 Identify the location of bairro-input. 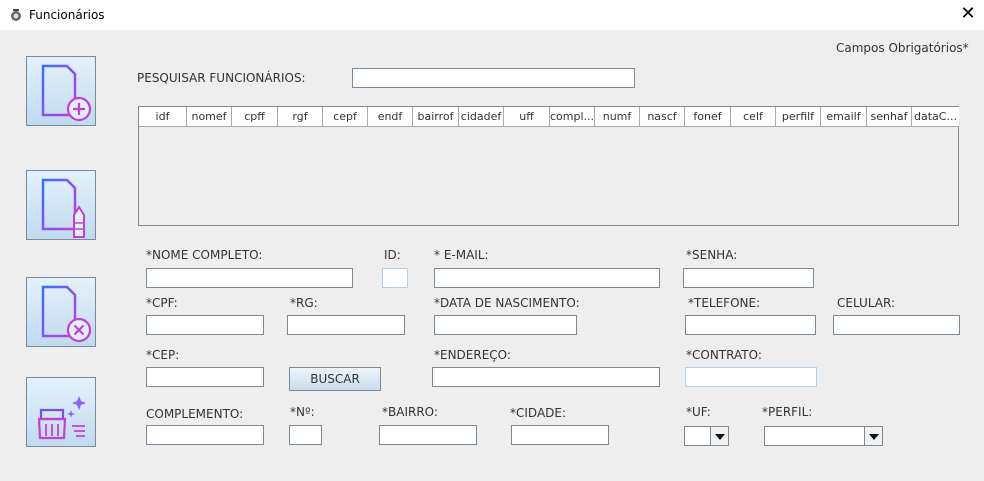
(428, 435).